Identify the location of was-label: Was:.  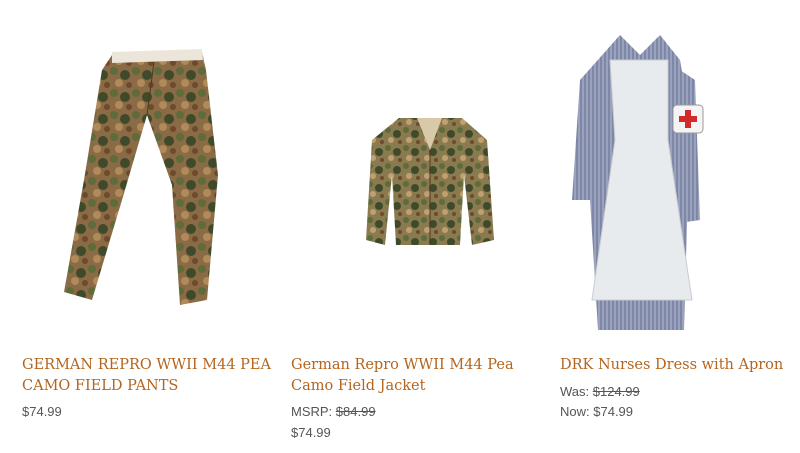
(575, 391).